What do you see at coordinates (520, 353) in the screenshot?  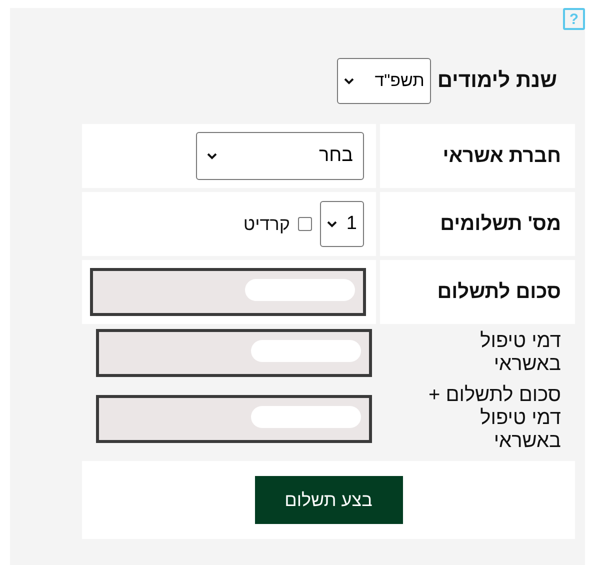 I see `field-label: דמי טיפול באשראי` at bounding box center [520, 353].